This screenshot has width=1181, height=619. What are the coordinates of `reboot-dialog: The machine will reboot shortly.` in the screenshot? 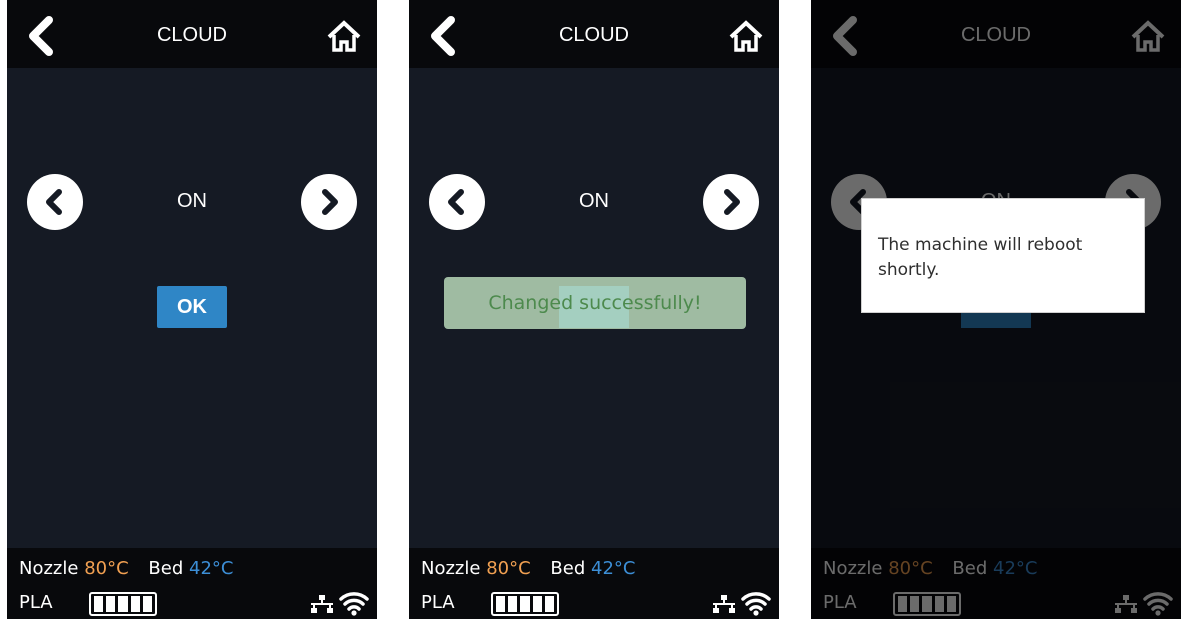 It's located at (1003, 255).